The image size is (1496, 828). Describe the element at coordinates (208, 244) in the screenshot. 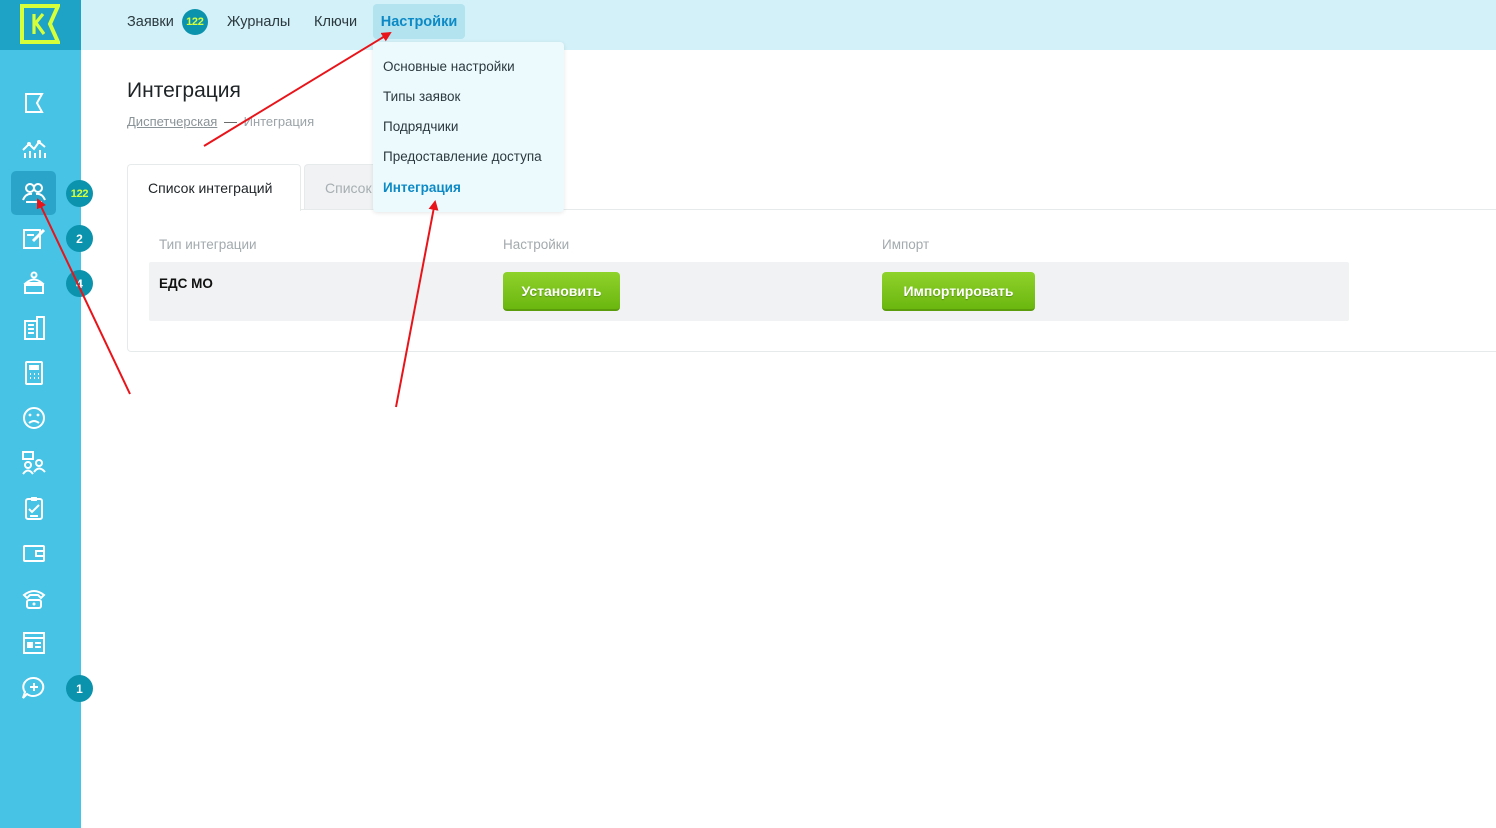

I see `column-header-type: Тип интеграции` at that location.